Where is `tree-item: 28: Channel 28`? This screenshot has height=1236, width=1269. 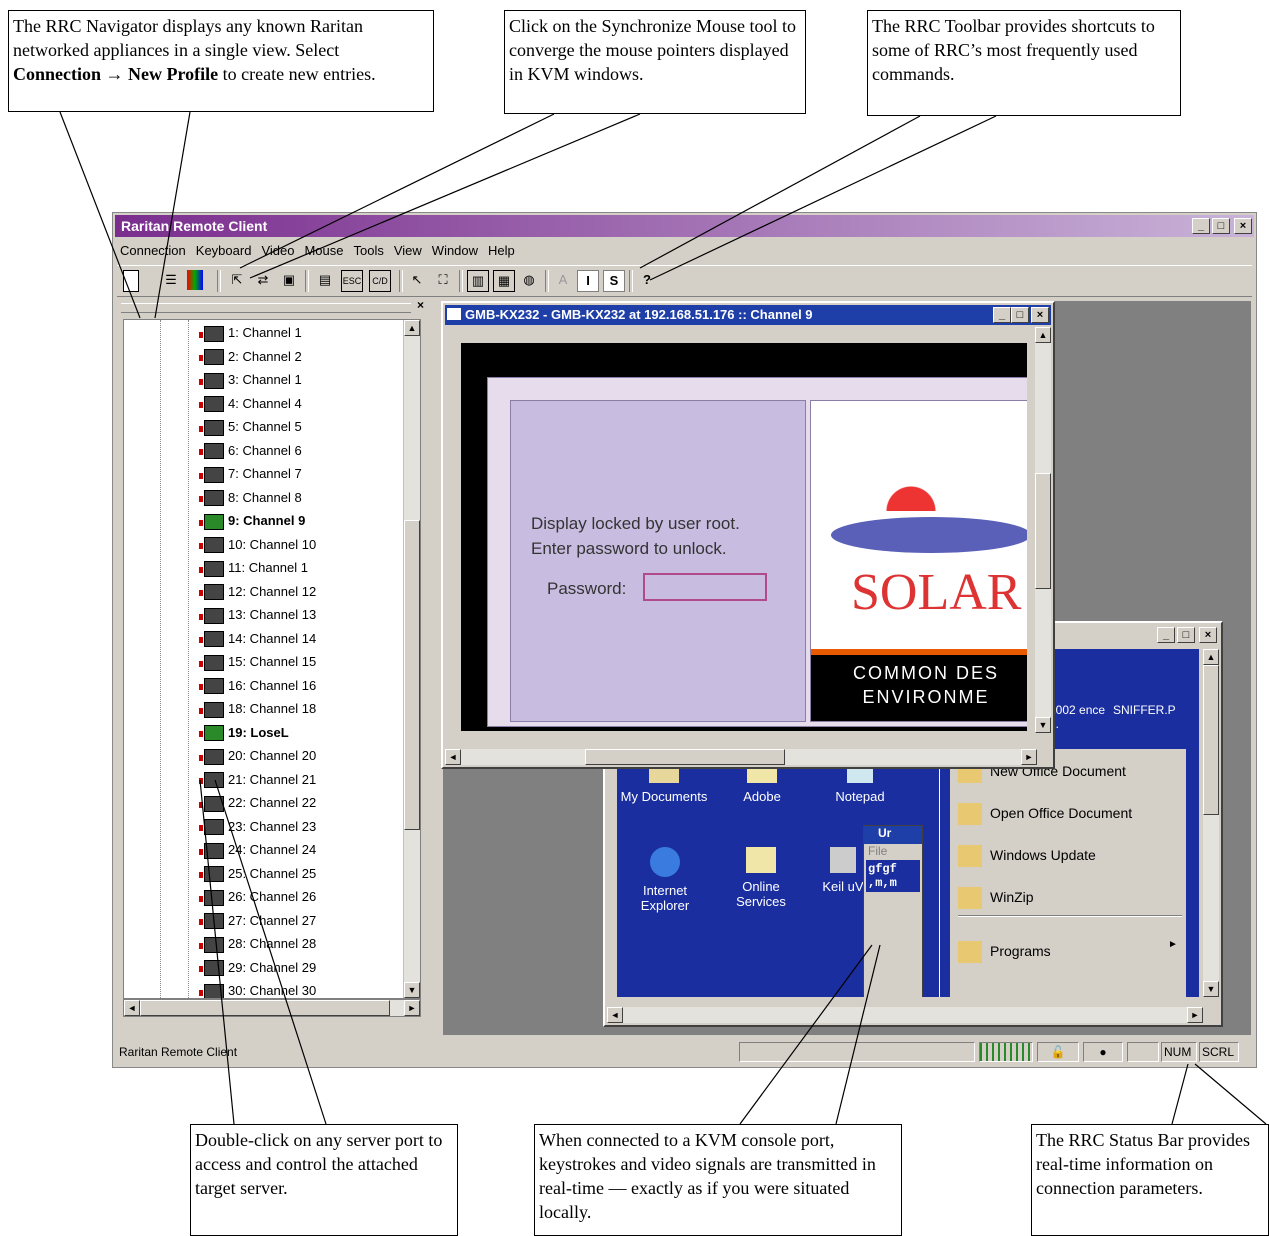 tree-item: 28: Channel 28 is located at coordinates (257, 944).